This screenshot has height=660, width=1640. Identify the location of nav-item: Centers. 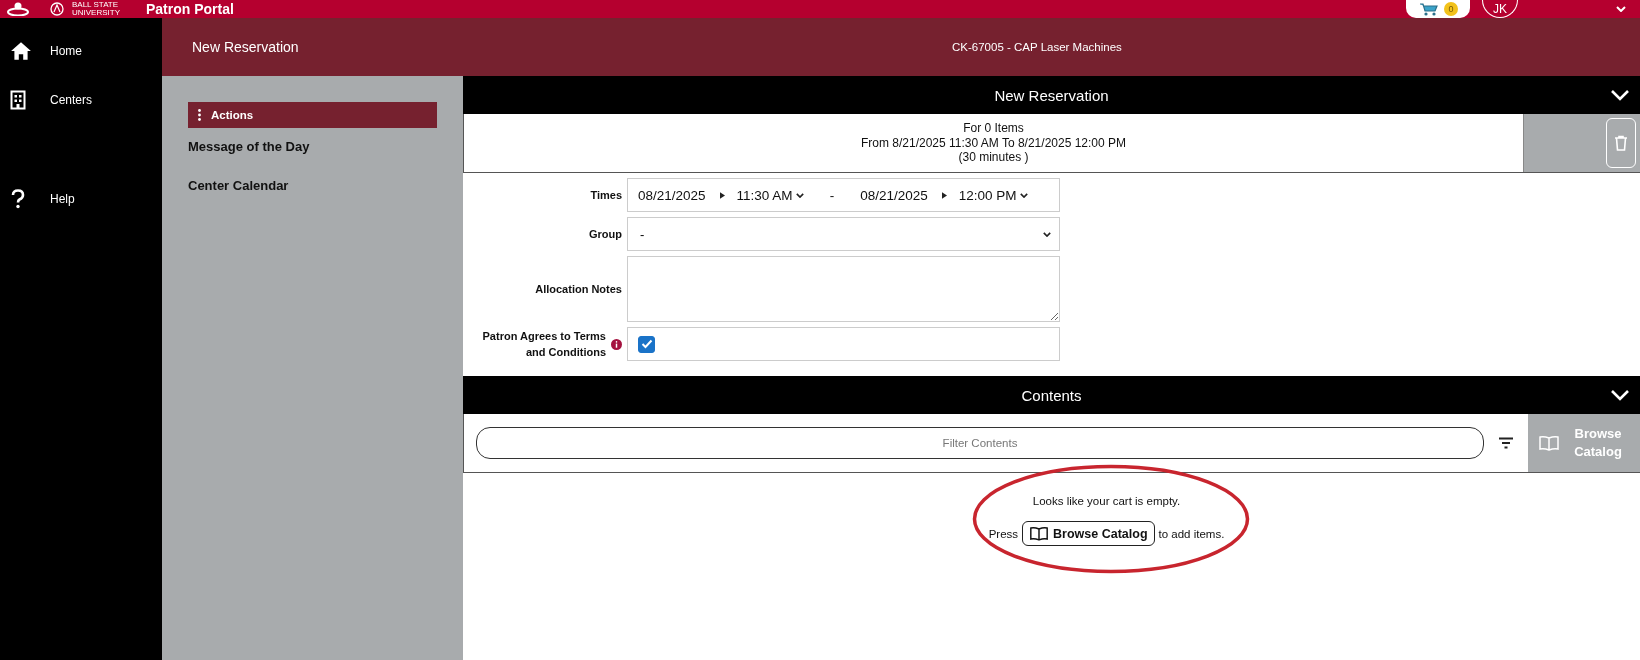
(71, 100).